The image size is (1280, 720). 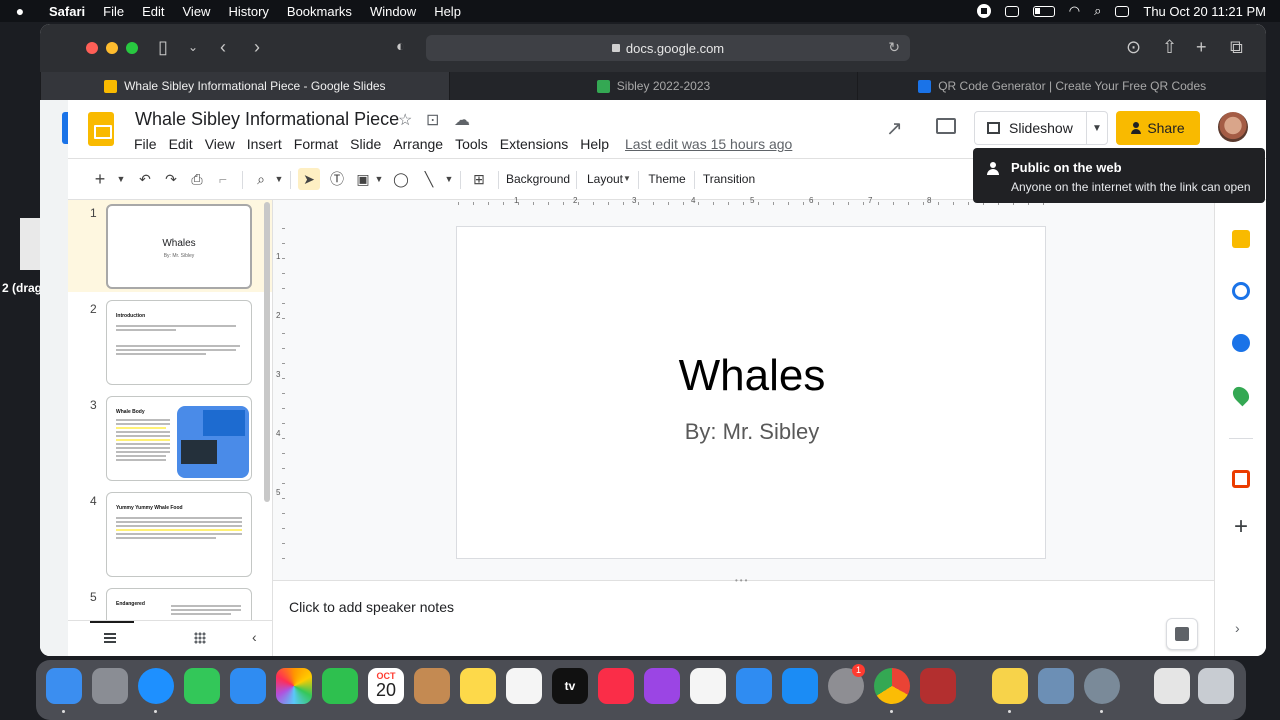 What do you see at coordinates (163, 47) in the screenshot?
I see `sidebar-toggle-icon: ▯` at bounding box center [163, 47].